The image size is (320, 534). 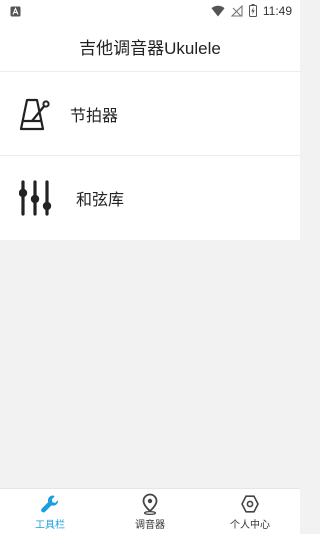 I want to click on sliders-icon, so click(x=36, y=198).